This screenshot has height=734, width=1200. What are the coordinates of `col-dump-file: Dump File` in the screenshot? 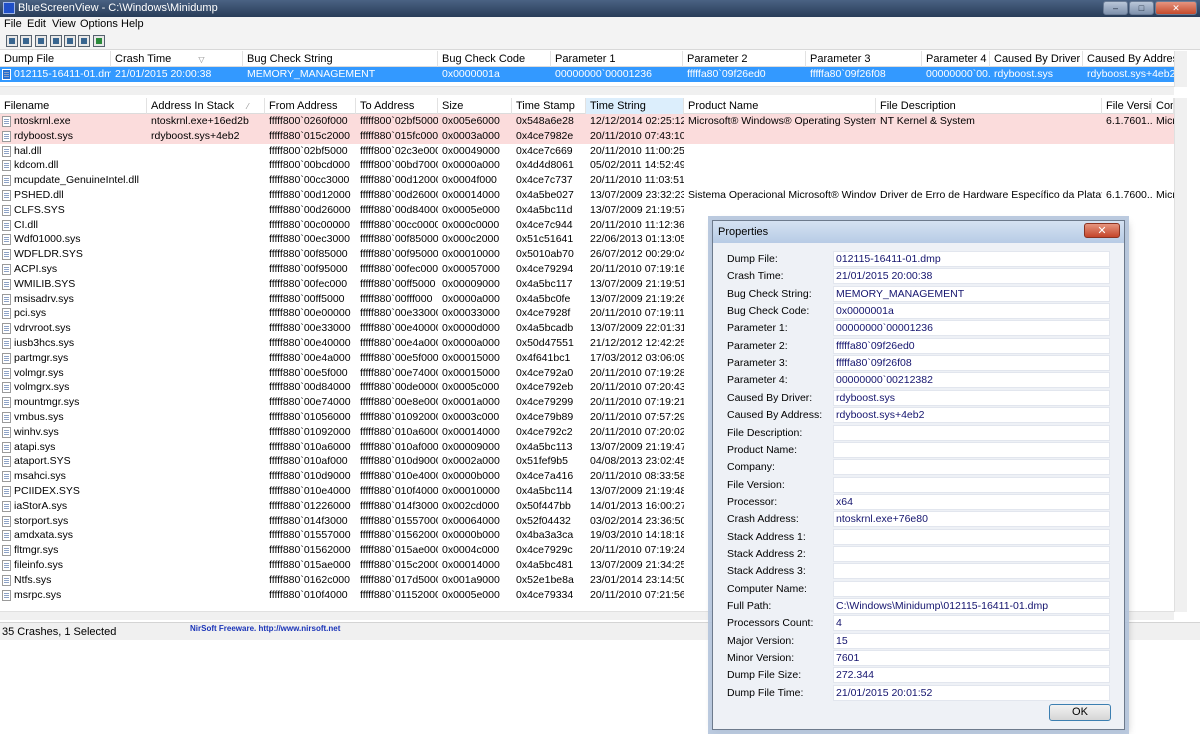 It's located at (55, 59).